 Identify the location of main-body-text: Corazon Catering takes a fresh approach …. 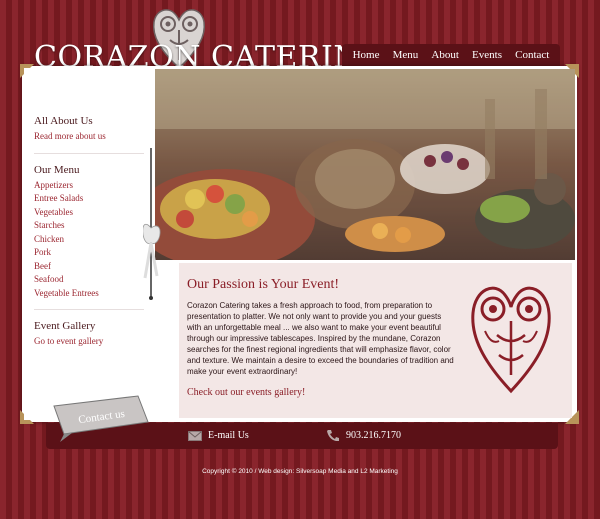
(320, 338).